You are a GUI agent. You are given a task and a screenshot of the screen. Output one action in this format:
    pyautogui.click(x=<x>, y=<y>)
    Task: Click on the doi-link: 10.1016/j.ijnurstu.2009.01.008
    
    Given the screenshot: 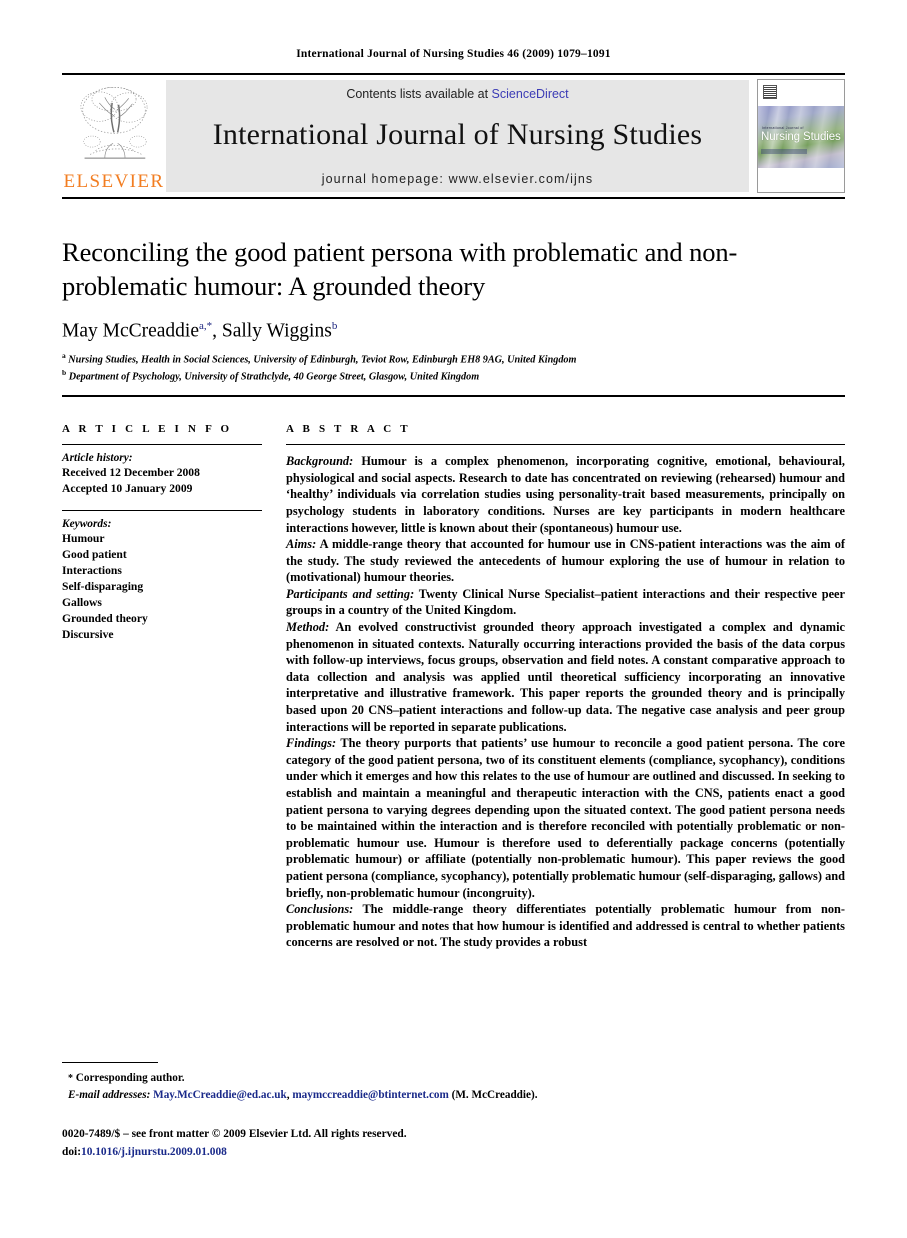 What is the action you would take?
    pyautogui.click(x=154, y=1152)
    